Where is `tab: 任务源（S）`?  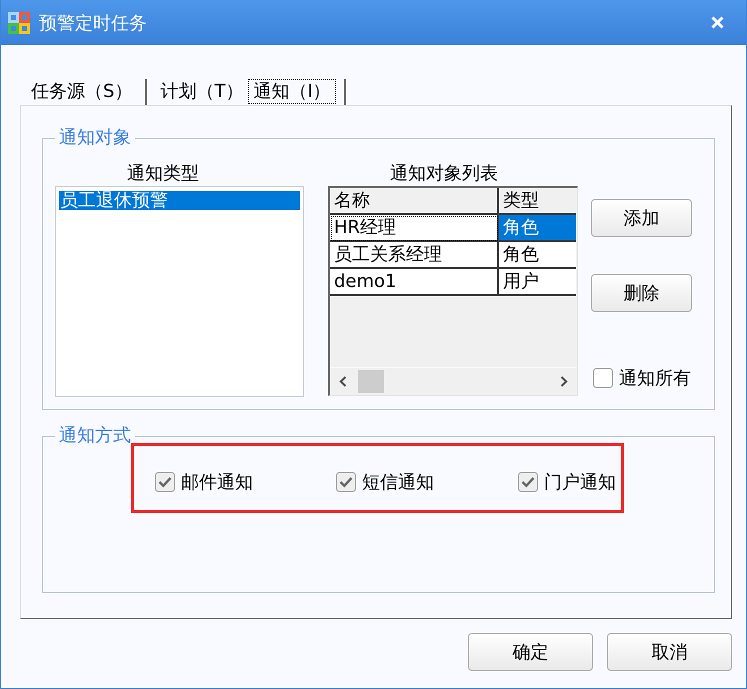 tab: 任务源（S） is located at coordinates (82, 91).